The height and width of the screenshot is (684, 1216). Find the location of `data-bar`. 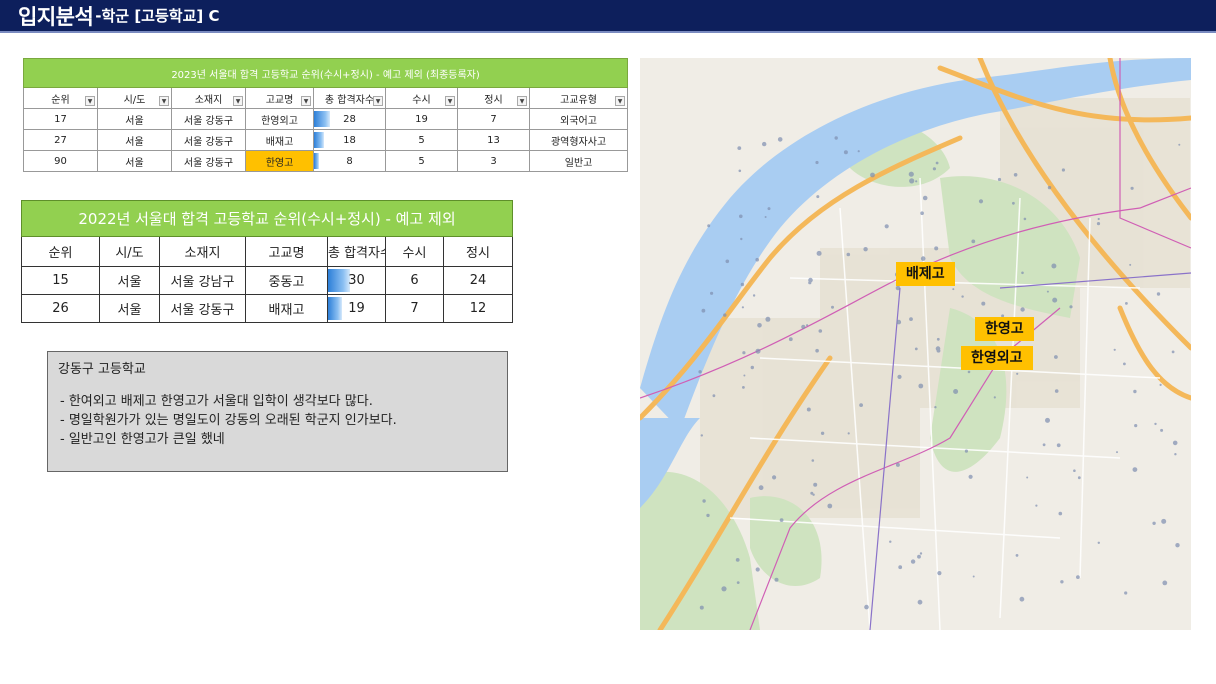

data-bar is located at coordinates (339, 280).